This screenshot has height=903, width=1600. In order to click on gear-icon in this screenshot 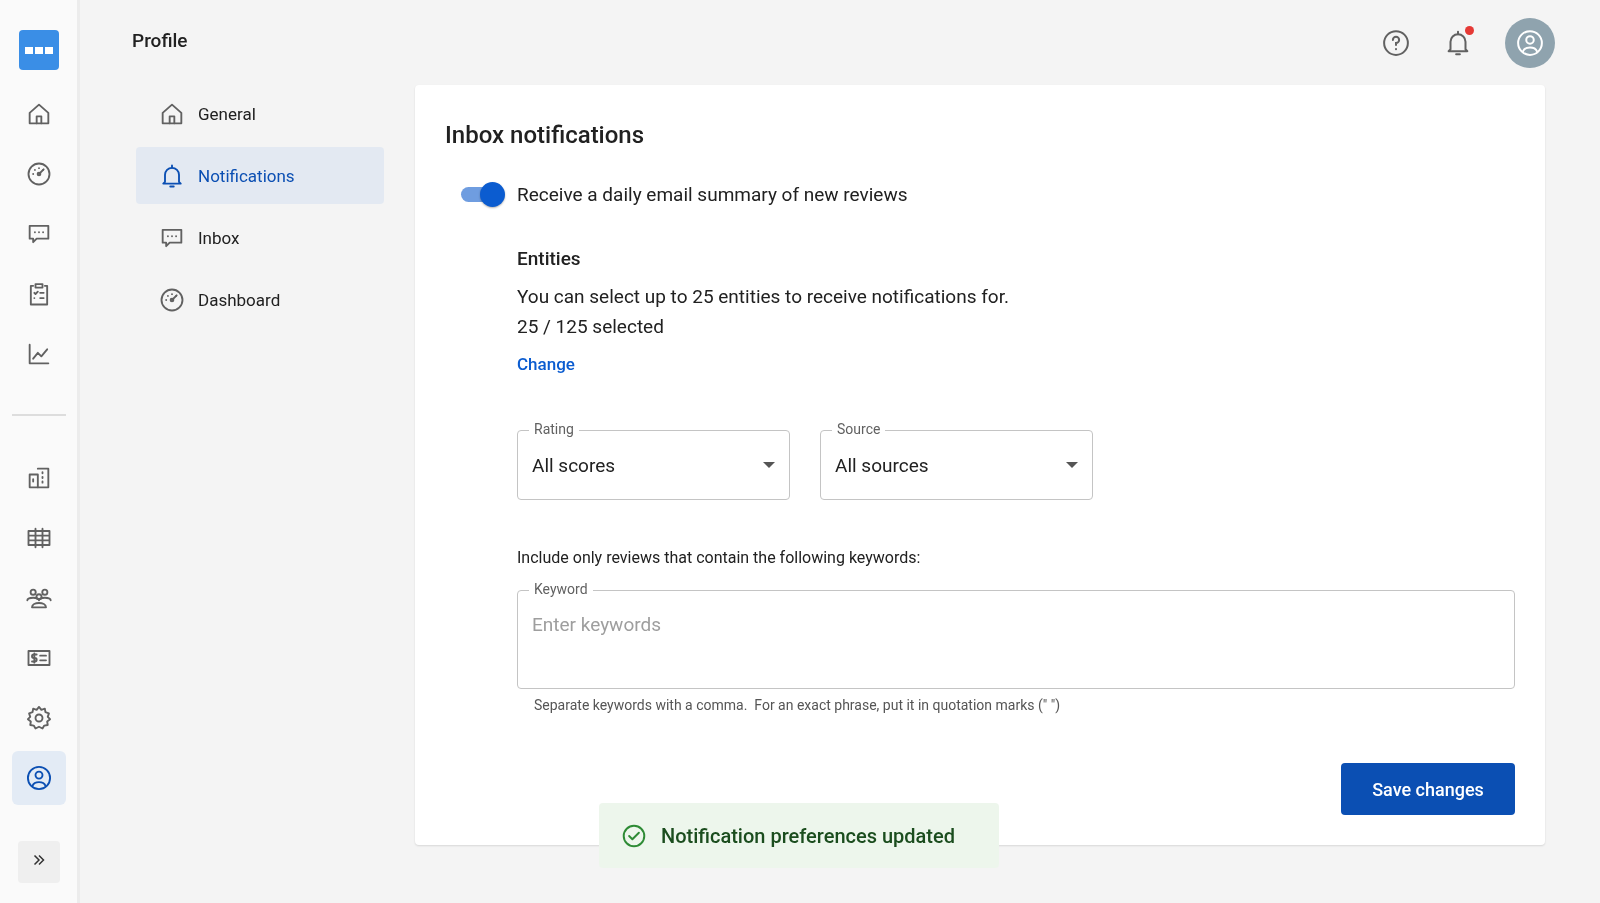, I will do `click(38, 718)`.